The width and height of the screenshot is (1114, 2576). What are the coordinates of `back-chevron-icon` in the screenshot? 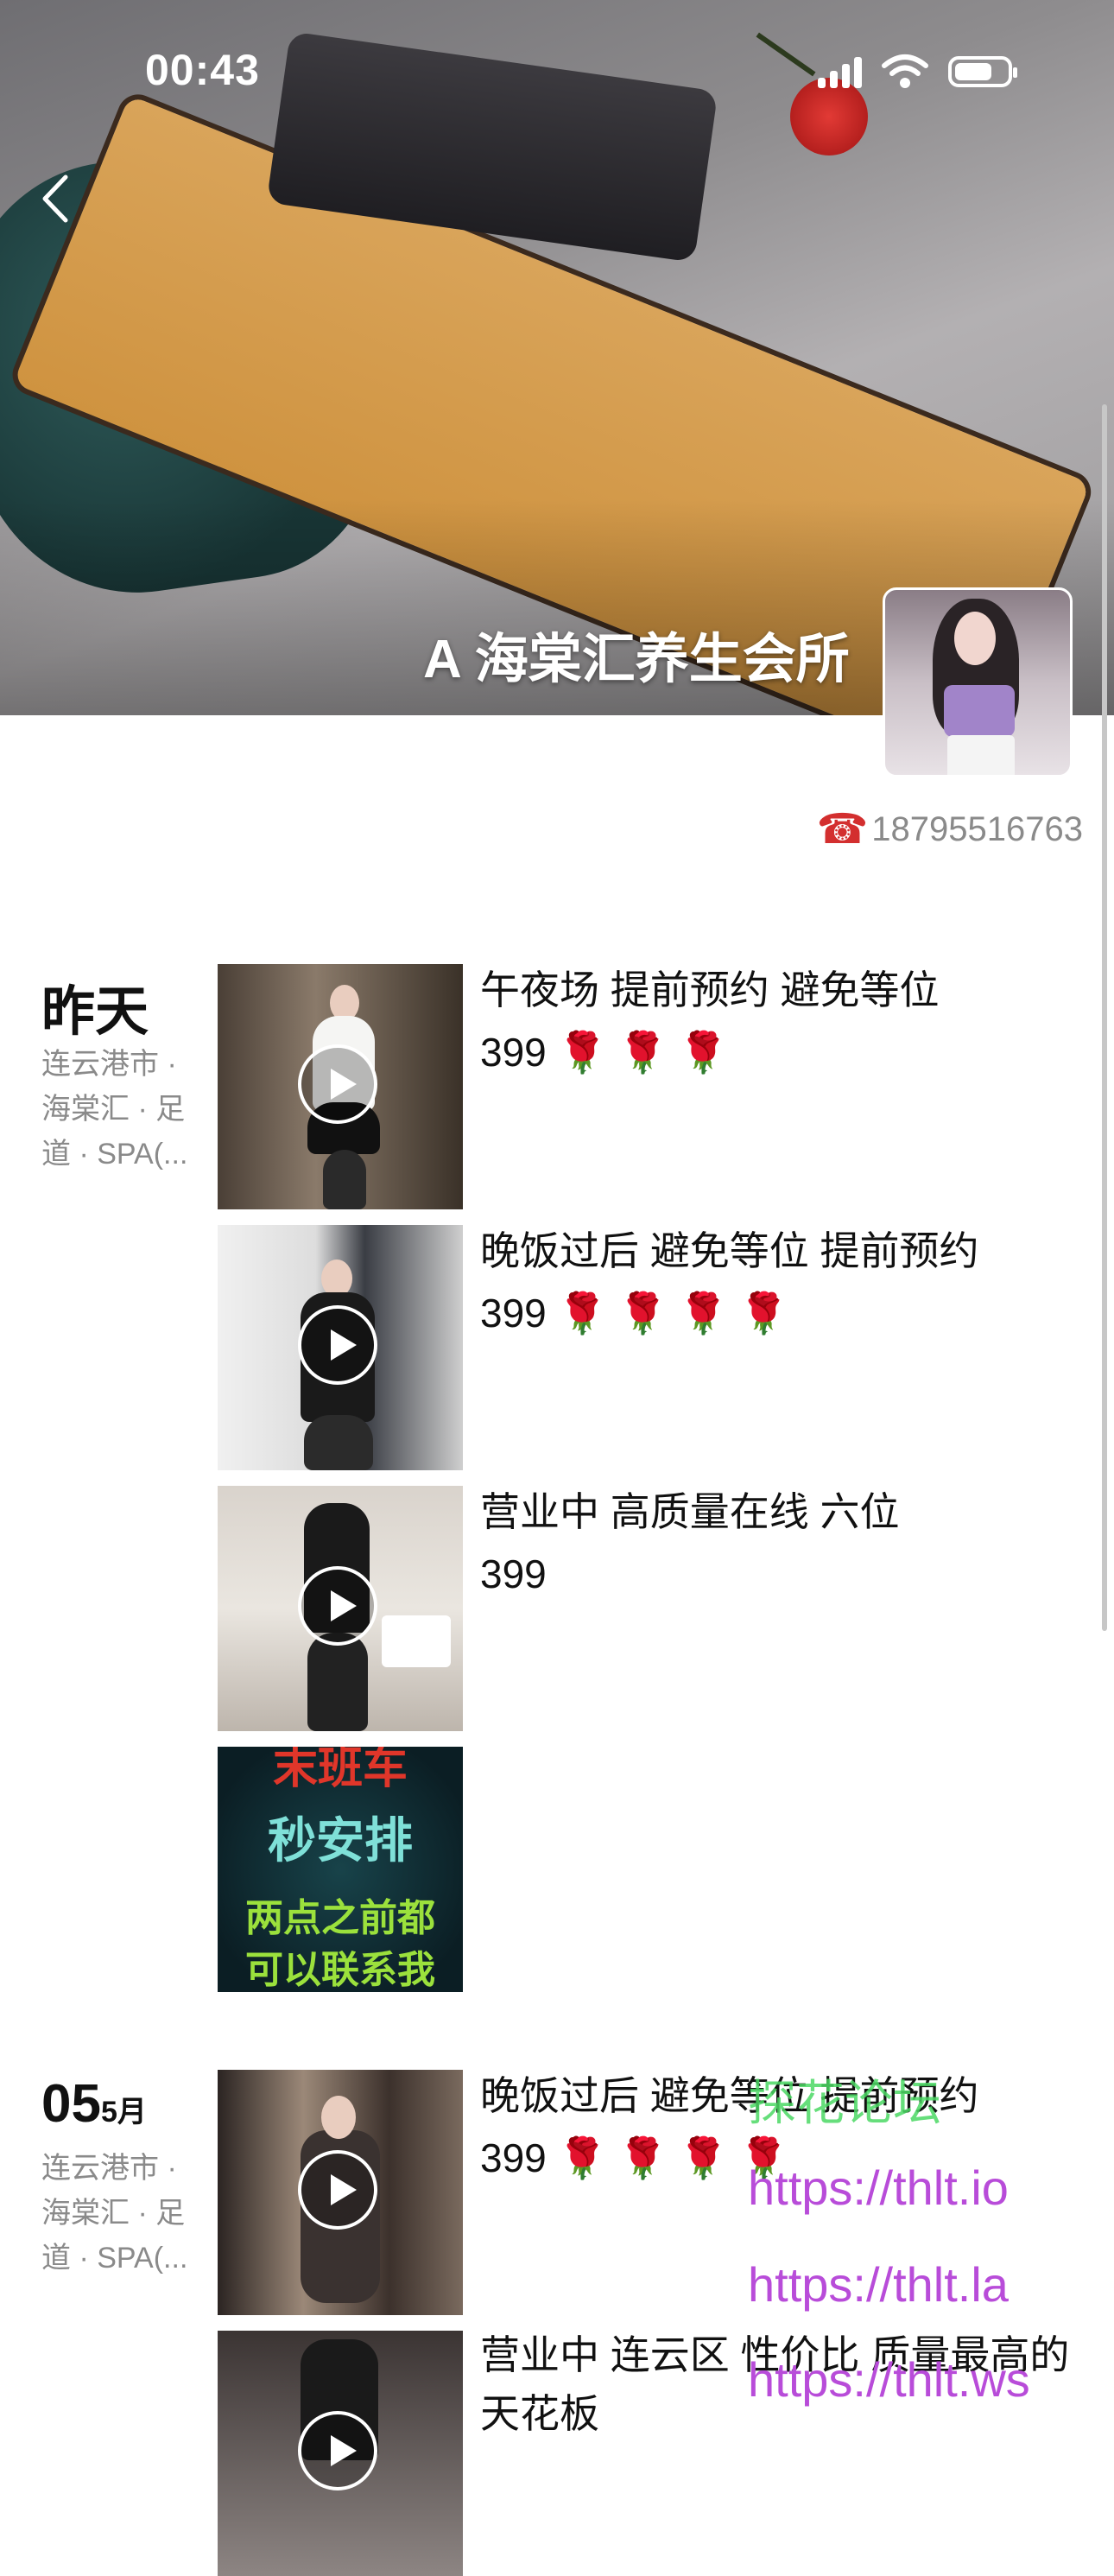 It's located at (56, 198).